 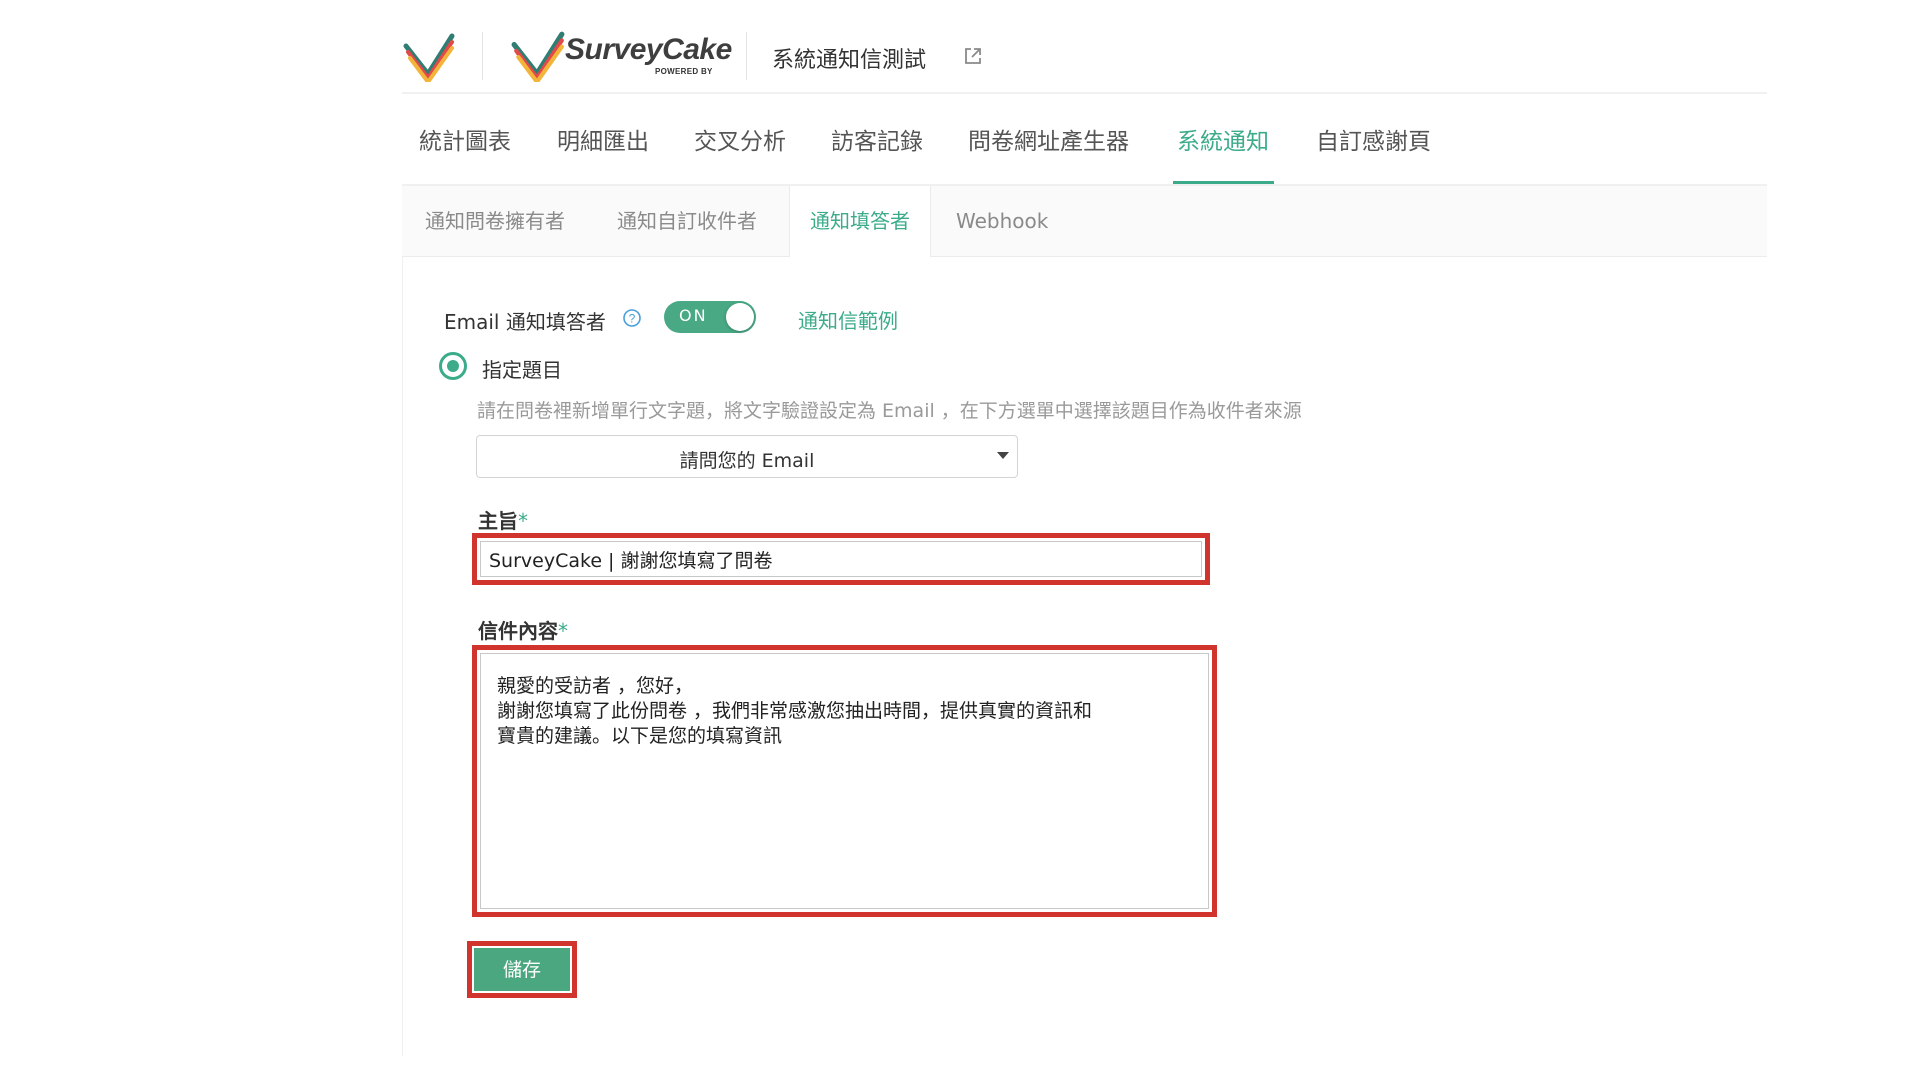 I want to click on subtab-notify-custom: 通知自訂收件者, so click(x=687, y=221).